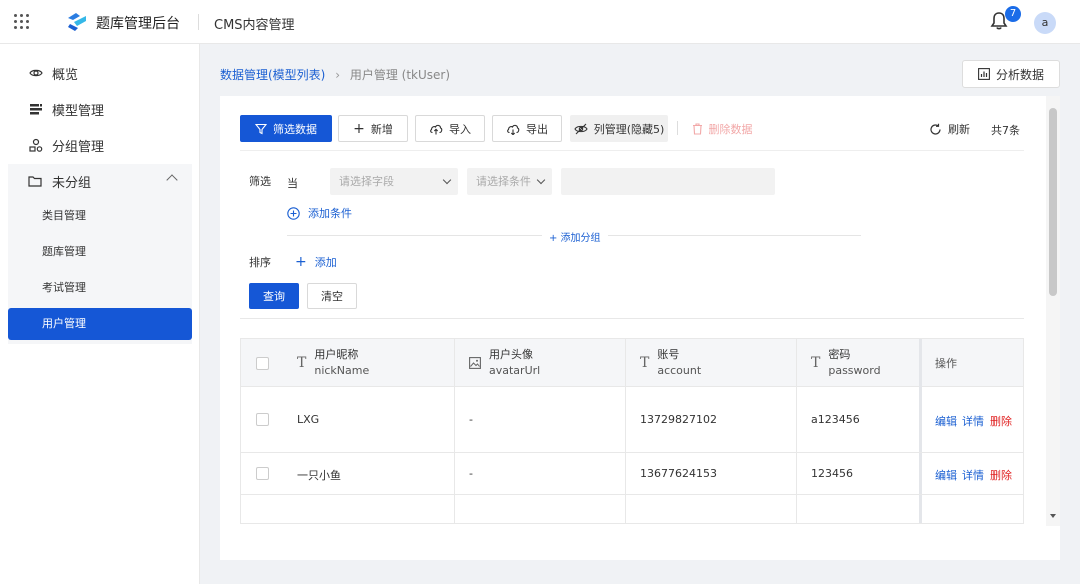 Image resolution: width=1080 pixels, height=584 pixels. Describe the element at coordinates (295, 129) in the screenshot. I see `filter-data-label: 筛选数据` at that location.